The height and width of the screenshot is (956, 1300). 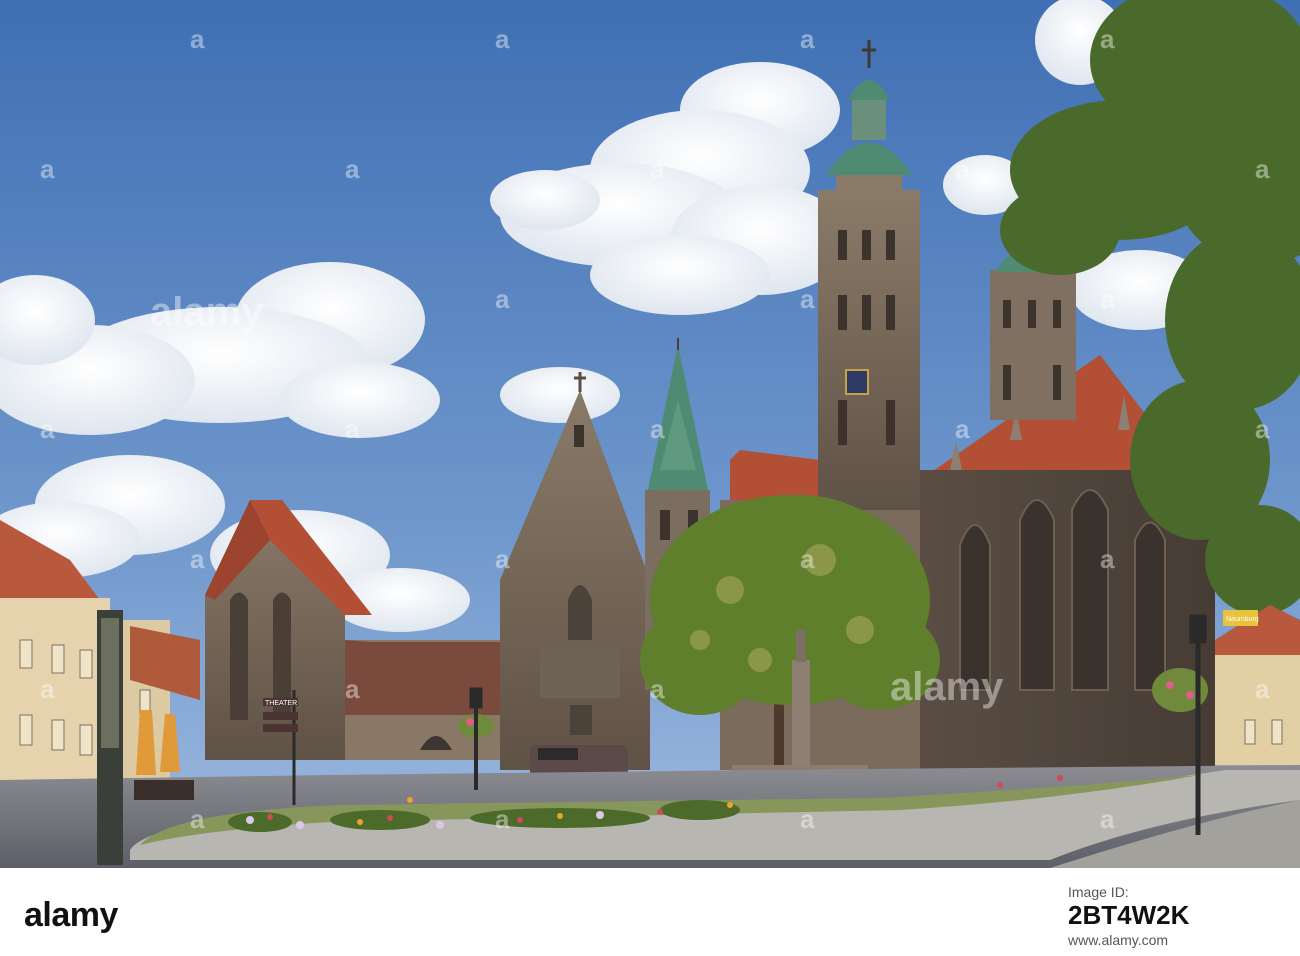 I want to click on site-url: www.alamy.com, so click(x=1118, y=940).